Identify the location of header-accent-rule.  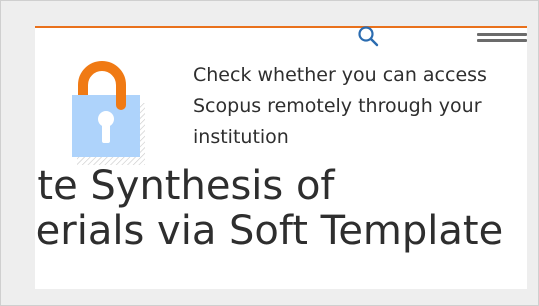
(281, 27).